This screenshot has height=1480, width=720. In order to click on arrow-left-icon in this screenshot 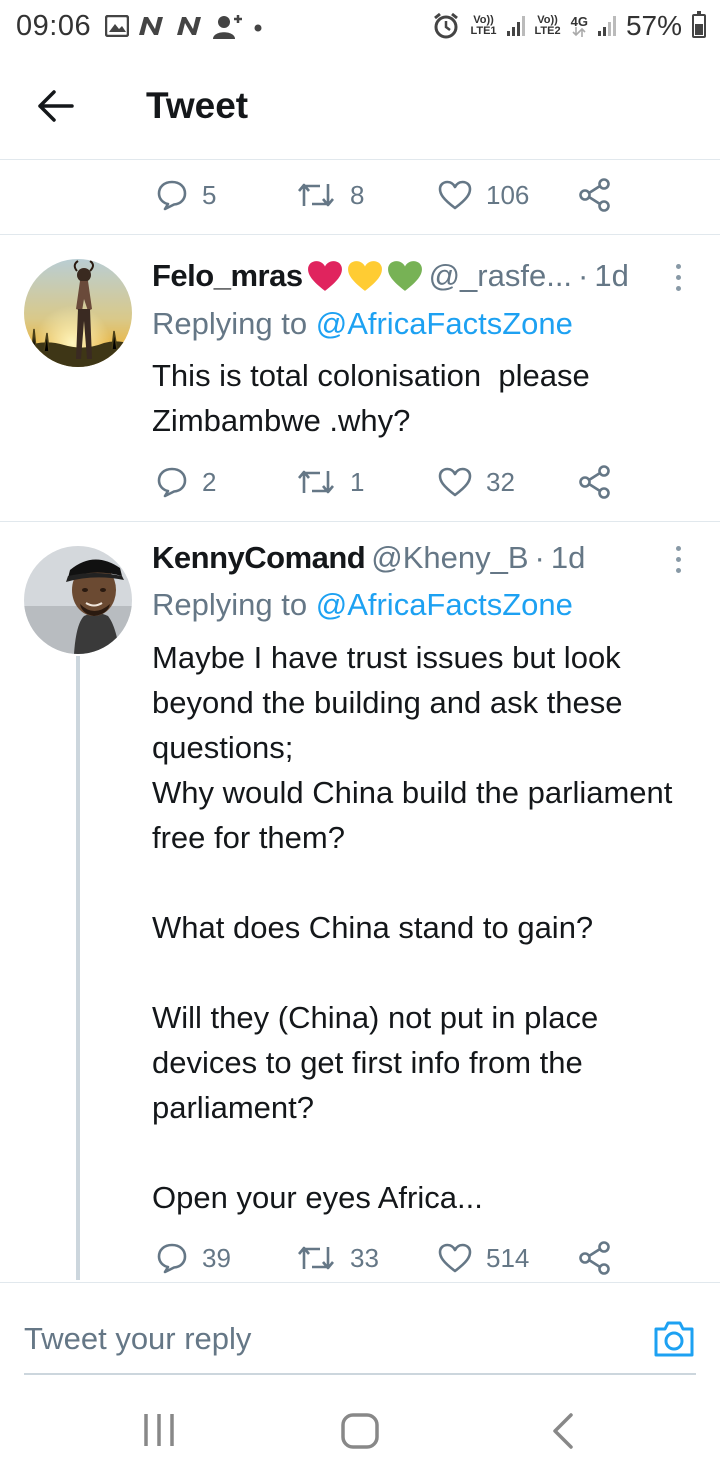, I will do `click(56, 105)`.